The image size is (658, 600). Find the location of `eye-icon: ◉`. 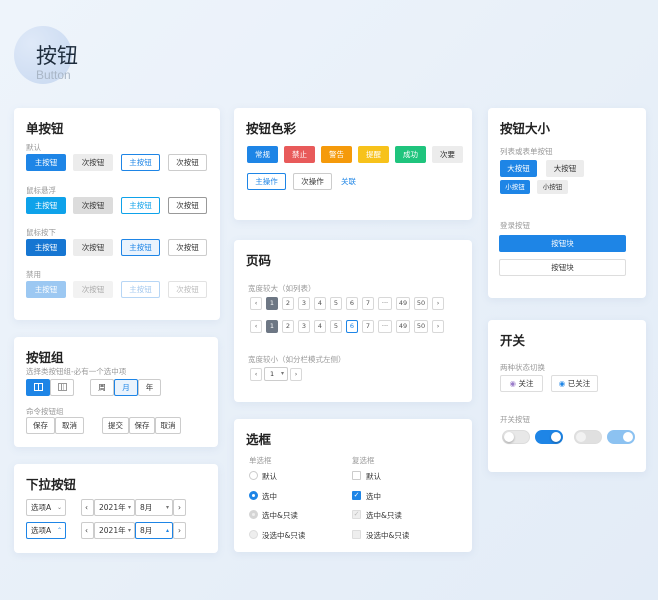

eye-icon: ◉ is located at coordinates (513, 383).